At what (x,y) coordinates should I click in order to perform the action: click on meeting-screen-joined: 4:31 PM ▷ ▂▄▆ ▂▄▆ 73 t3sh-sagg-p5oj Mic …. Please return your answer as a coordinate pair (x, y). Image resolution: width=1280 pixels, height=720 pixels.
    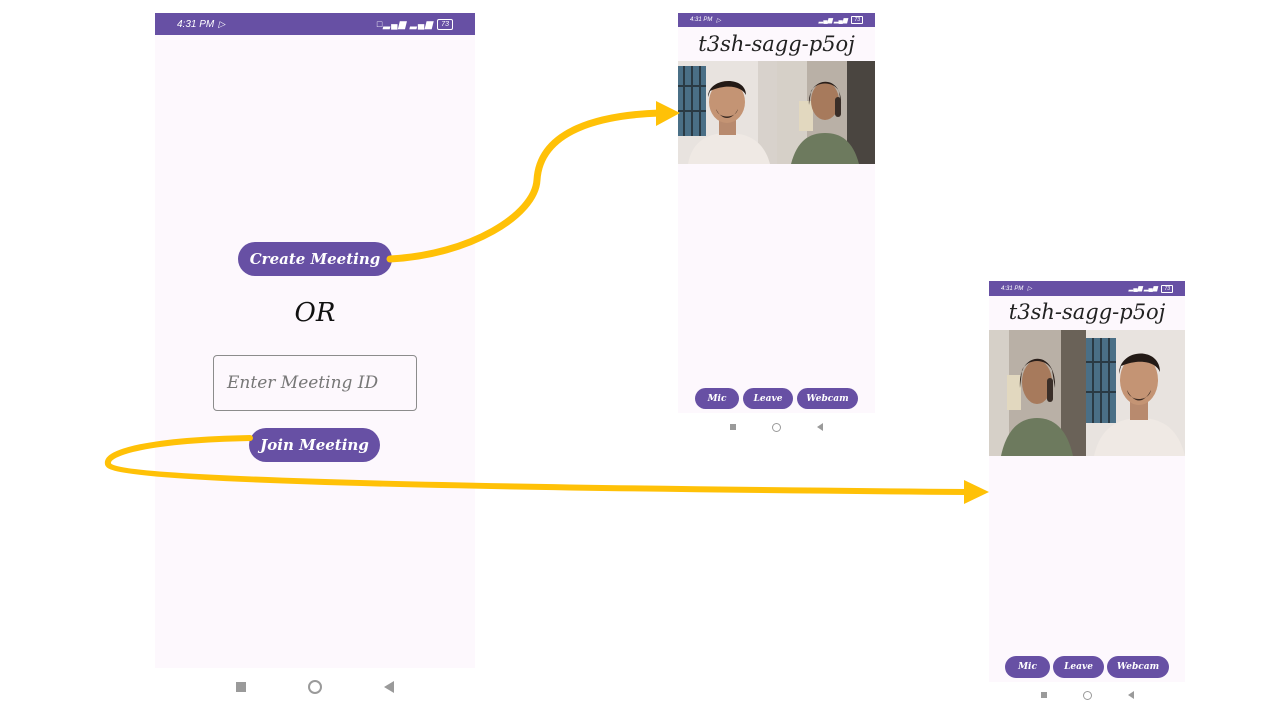
    Looking at the image, I should click on (1087, 481).